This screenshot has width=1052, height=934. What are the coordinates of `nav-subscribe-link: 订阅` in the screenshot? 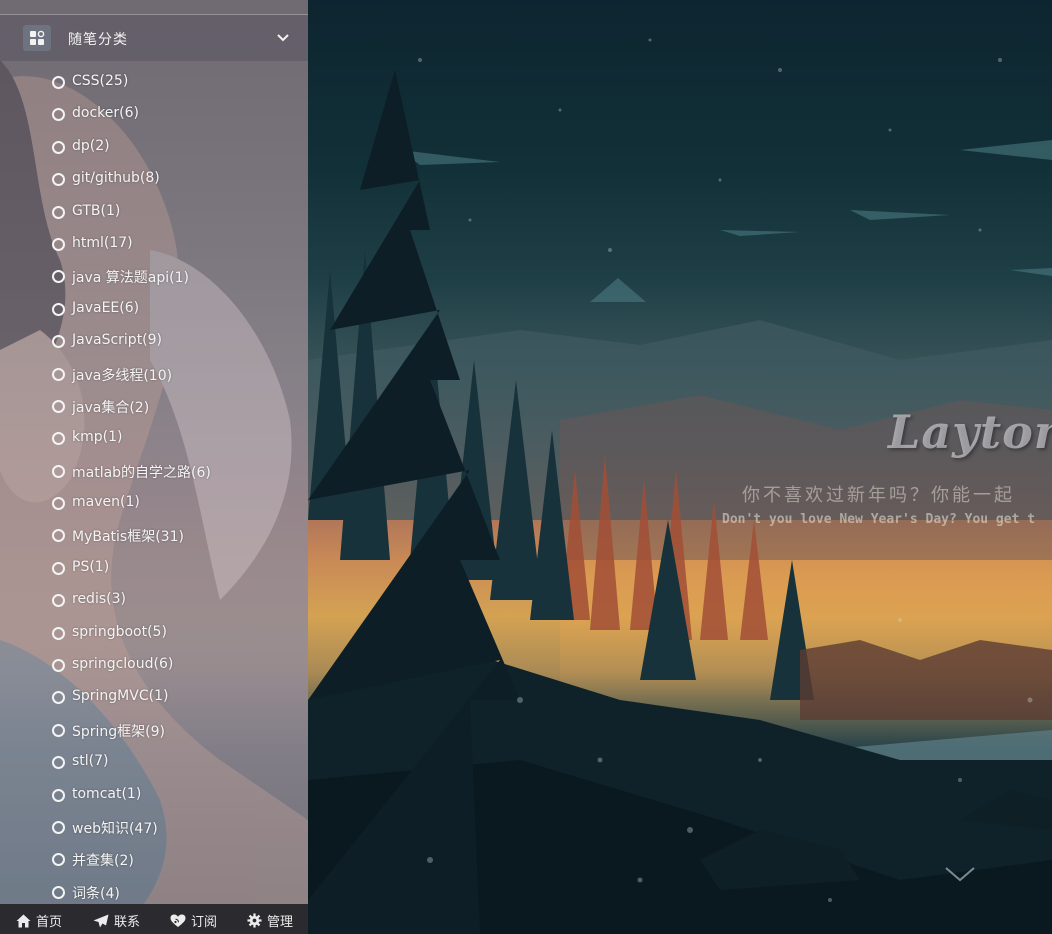 It's located at (193, 920).